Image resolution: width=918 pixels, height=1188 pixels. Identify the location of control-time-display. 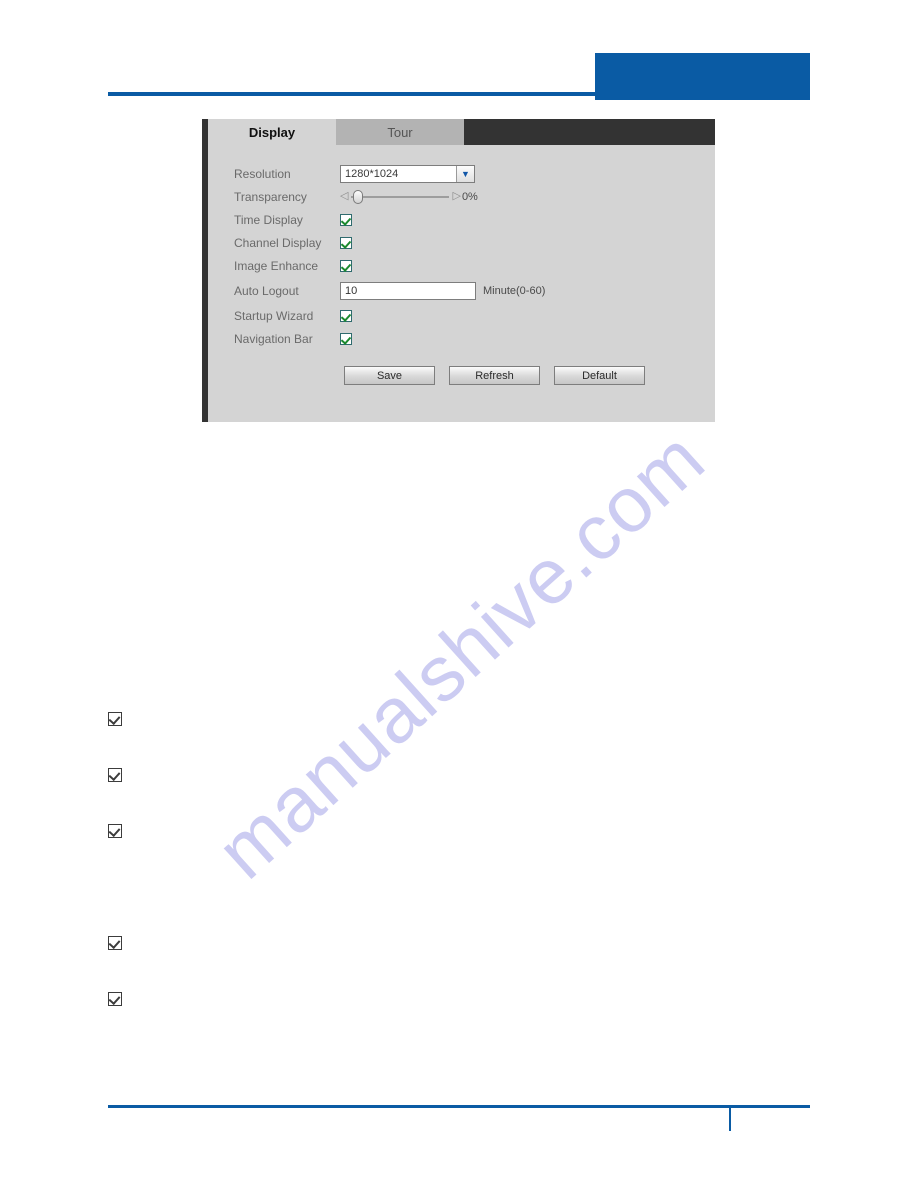
(346, 219).